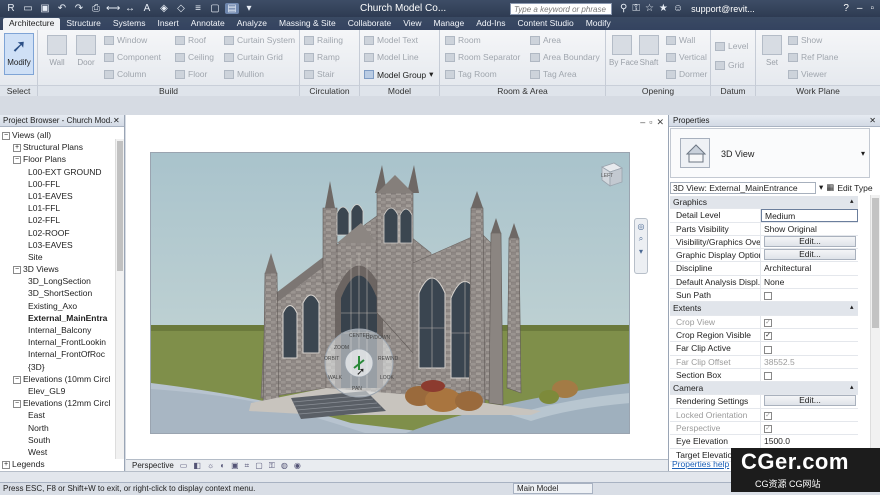 Image resolution: width=880 pixels, height=495 pixels. What do you see at coordinates (253, 57) in the screenshot?
I see `curtain-grid-button: Curtain Grid` at bounding box center [253, 57].